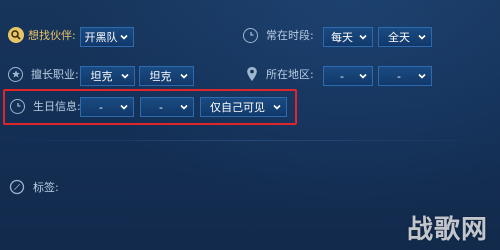 The width and height of the screenshot is (500, 250). I want to click on online-period-dropdown: 全天, so click(405, 37).